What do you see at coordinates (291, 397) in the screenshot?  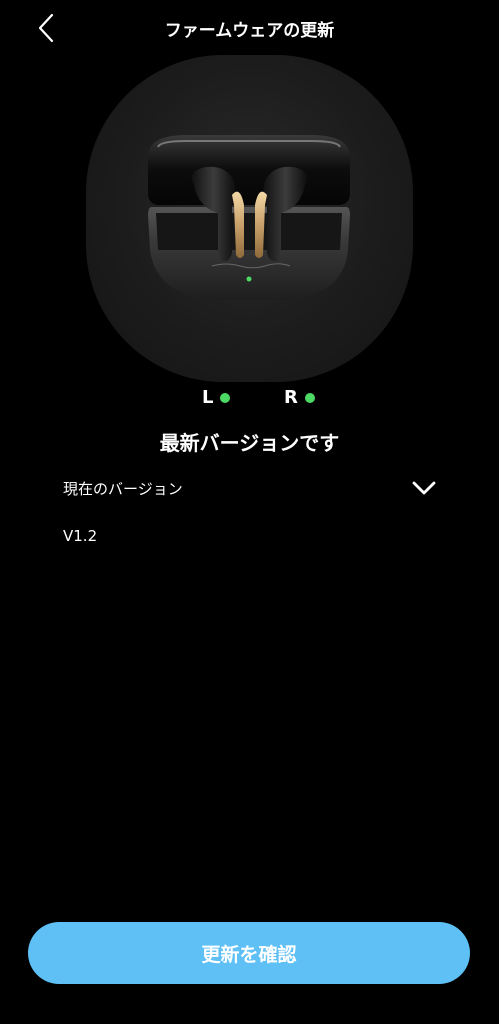 I see `right-earbud-label: R` at bounding box center [291, 397].